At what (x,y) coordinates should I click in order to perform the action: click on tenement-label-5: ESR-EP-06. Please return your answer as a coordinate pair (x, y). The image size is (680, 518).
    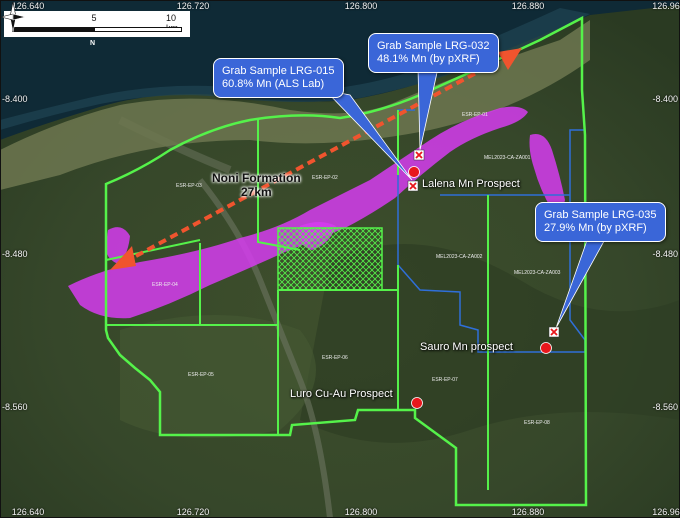
    Looking at the image, I should click on (335, 358).